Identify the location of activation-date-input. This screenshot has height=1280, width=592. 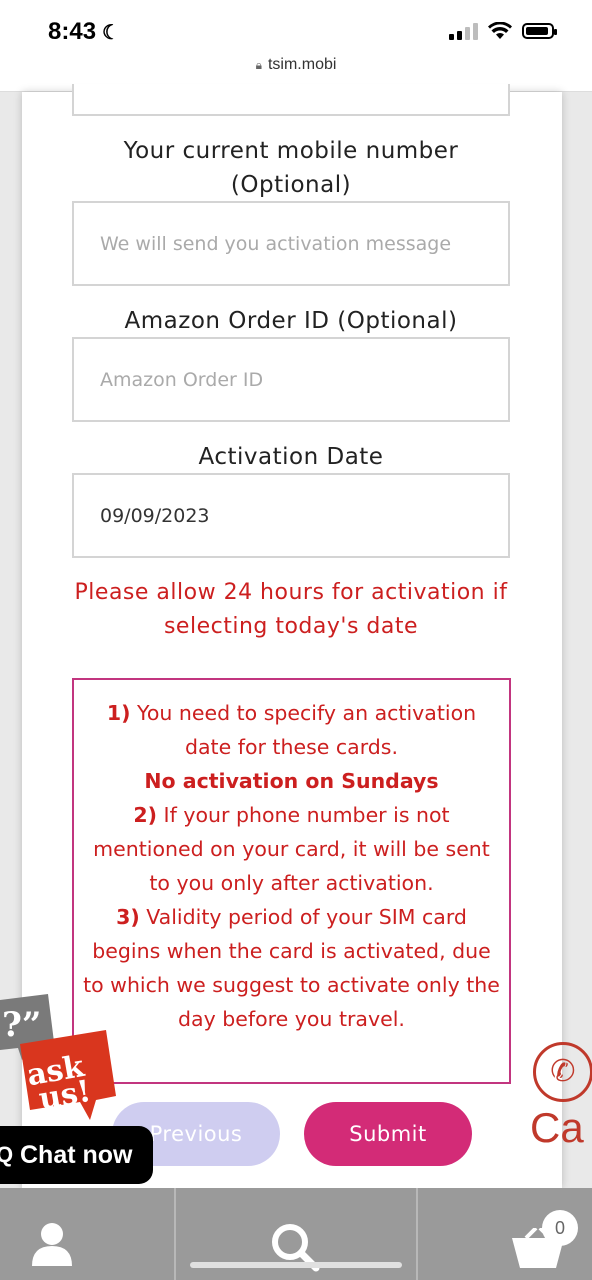
(291, 515).